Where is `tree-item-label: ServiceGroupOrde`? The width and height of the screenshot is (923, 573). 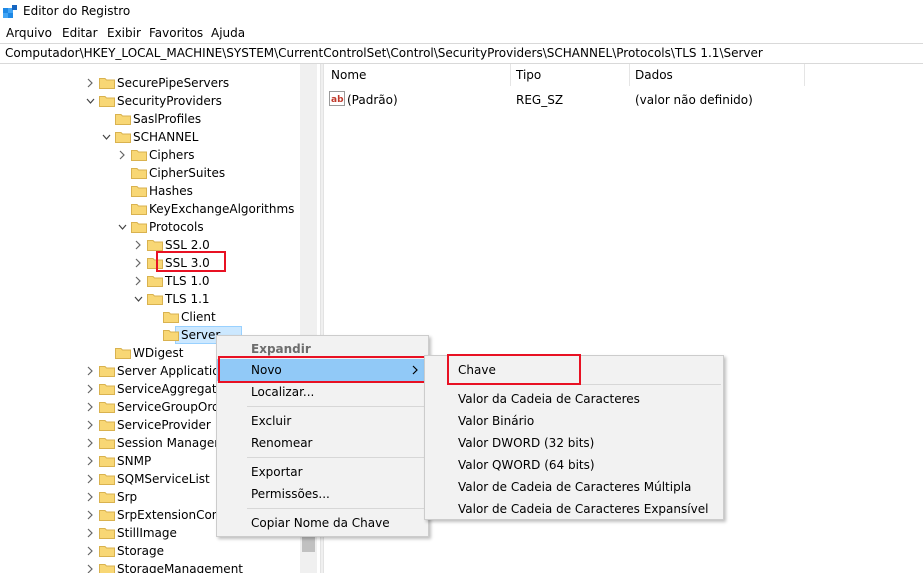
tree-item-label: ServiceGroupOrde is located at coordinates (172, 407).